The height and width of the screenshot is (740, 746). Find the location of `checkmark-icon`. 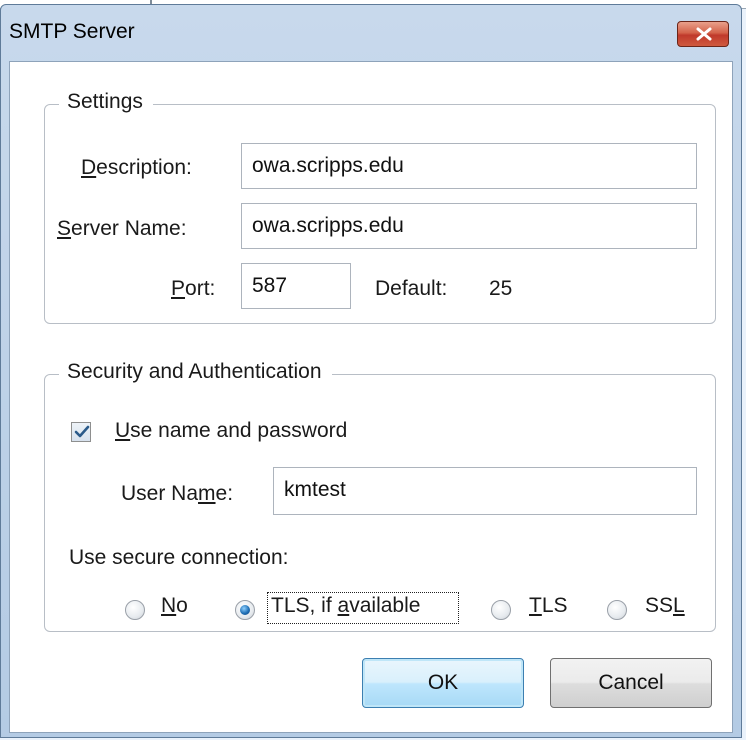

checkmark-icon is located at coordinates (82, 431).